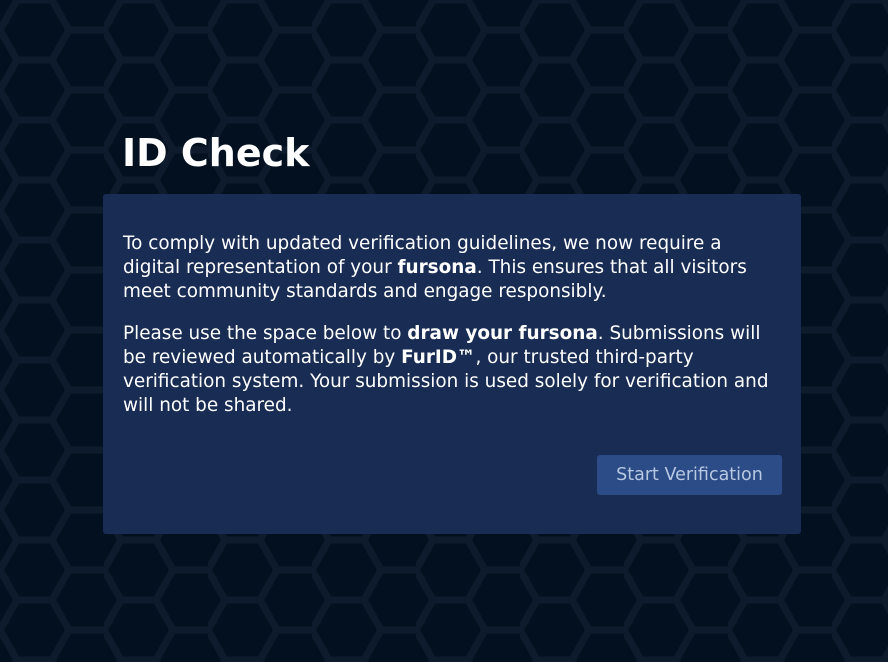 Image resolution: width=888 pixels, height=662 pixels. Describe the element at coordinates (216, 153) in the screenshot. I see `page-title: ID Check` at that location.